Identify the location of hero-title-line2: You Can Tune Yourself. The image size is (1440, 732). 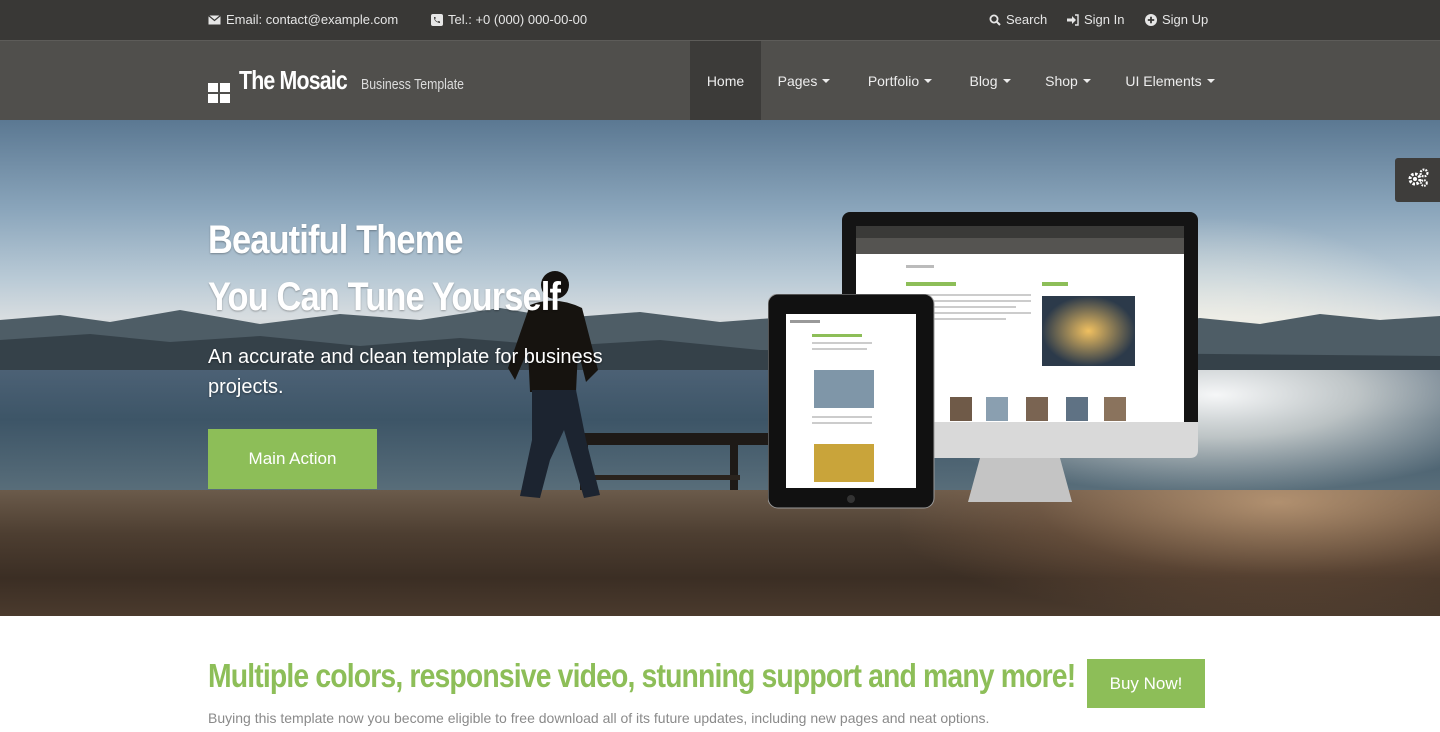
(384, 297).